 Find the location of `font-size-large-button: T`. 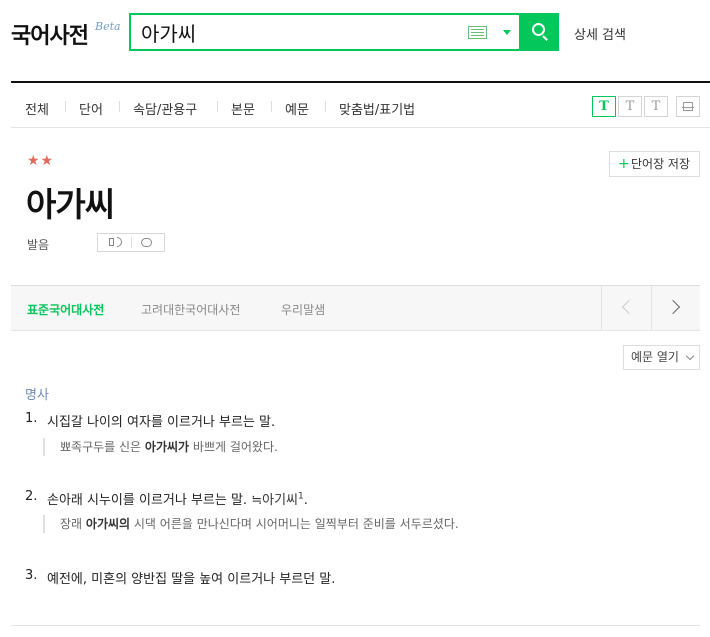

font-size-large-button: T is located at coordinates (656, 106).